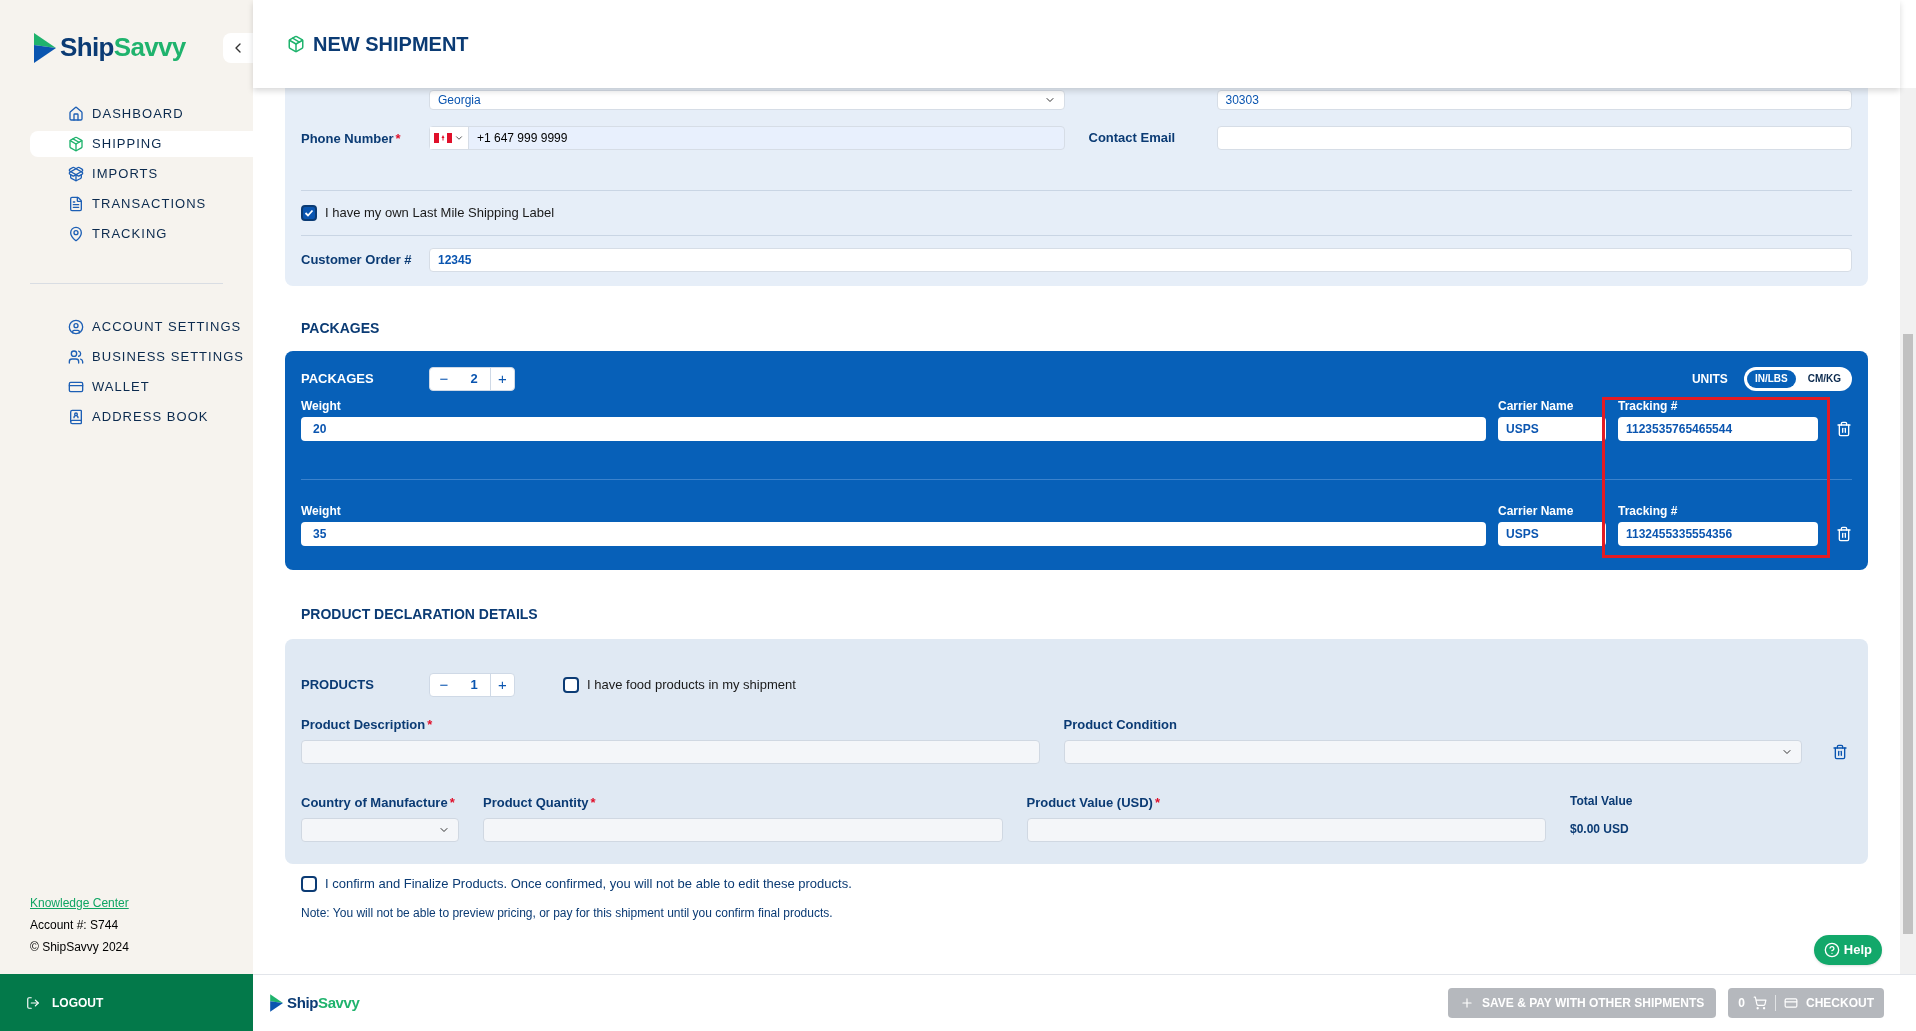 This screenshot has height=1031, width=1916. Describe the element at coordinates (1831, 950) in the screenshot. I see `help-icon` at that location.